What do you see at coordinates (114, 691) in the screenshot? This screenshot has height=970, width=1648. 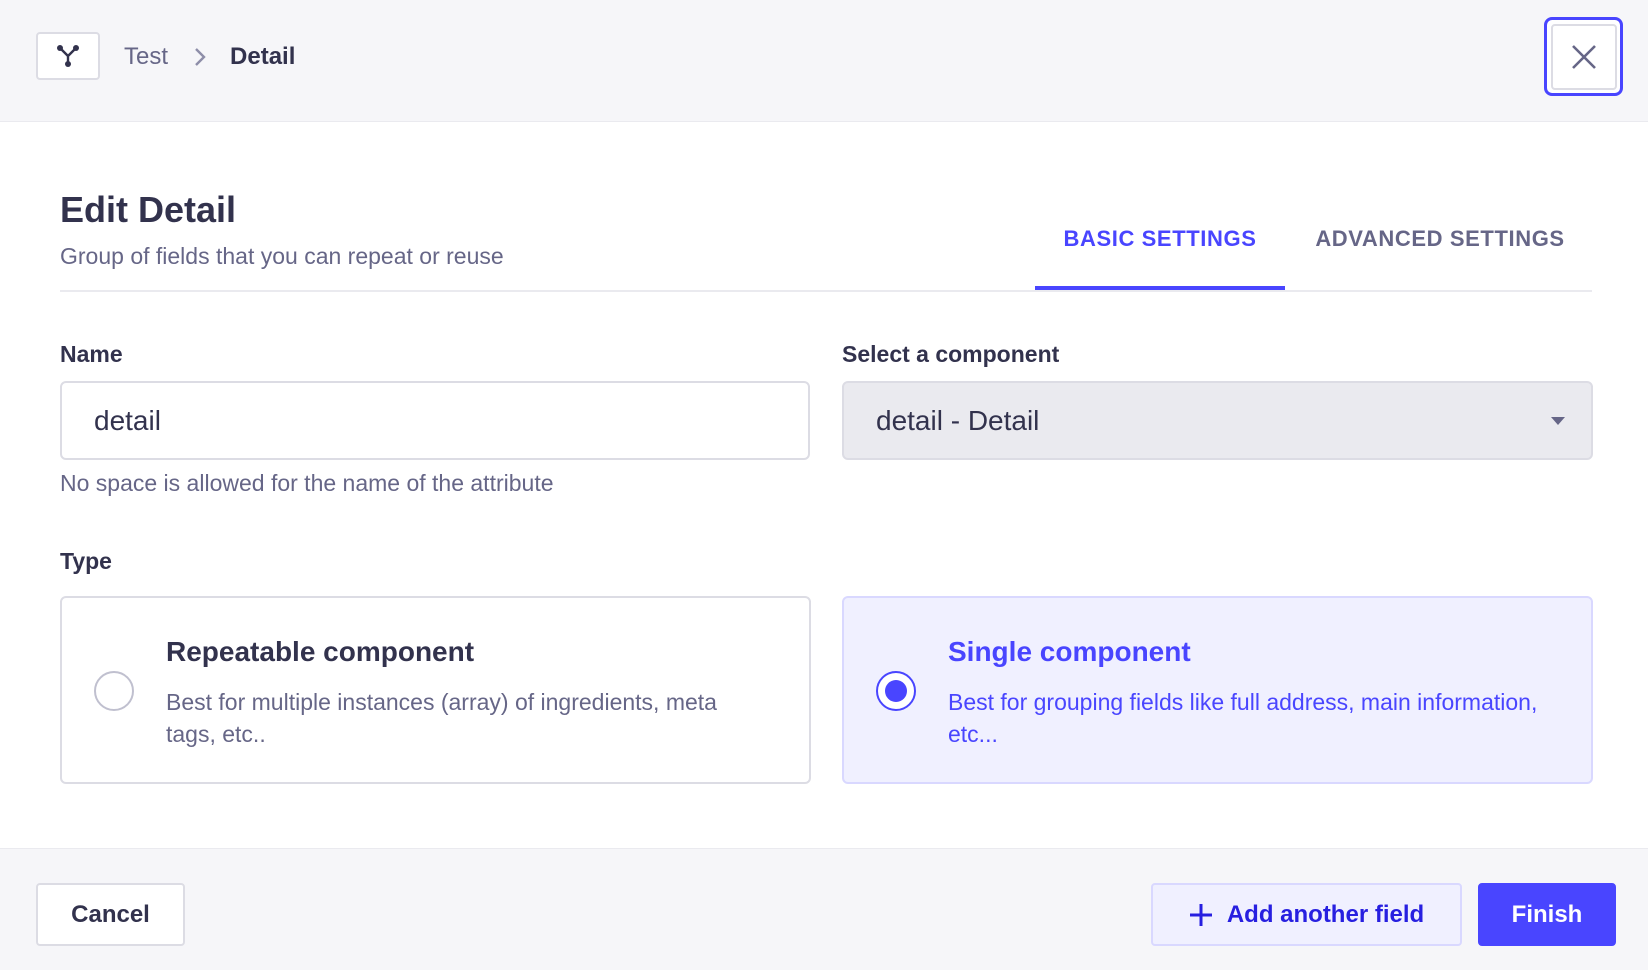 I see `radio-button-repeatable` at bounding box center [114, 691].